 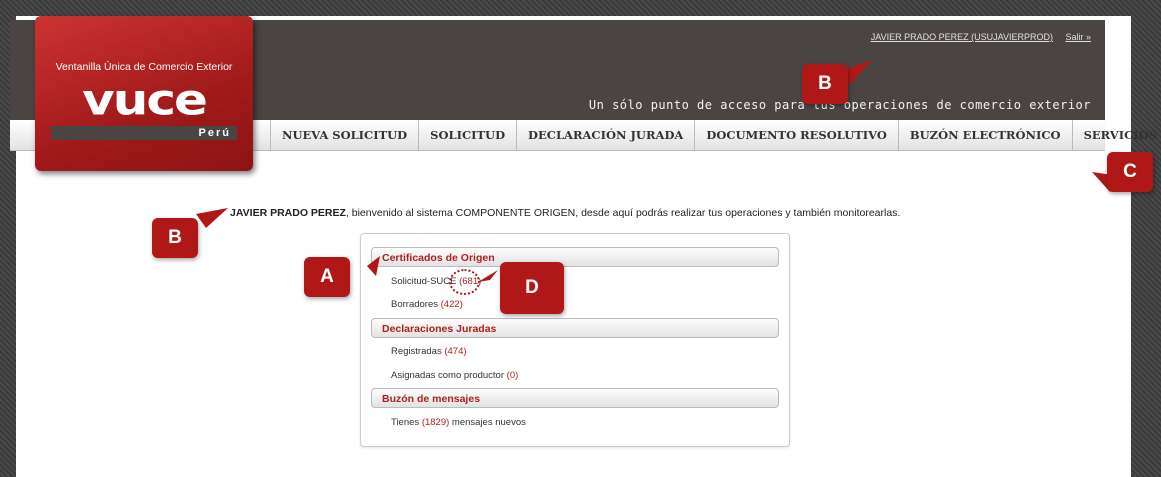 I want to click on pointer-b-left, so click(x=212, y=218).